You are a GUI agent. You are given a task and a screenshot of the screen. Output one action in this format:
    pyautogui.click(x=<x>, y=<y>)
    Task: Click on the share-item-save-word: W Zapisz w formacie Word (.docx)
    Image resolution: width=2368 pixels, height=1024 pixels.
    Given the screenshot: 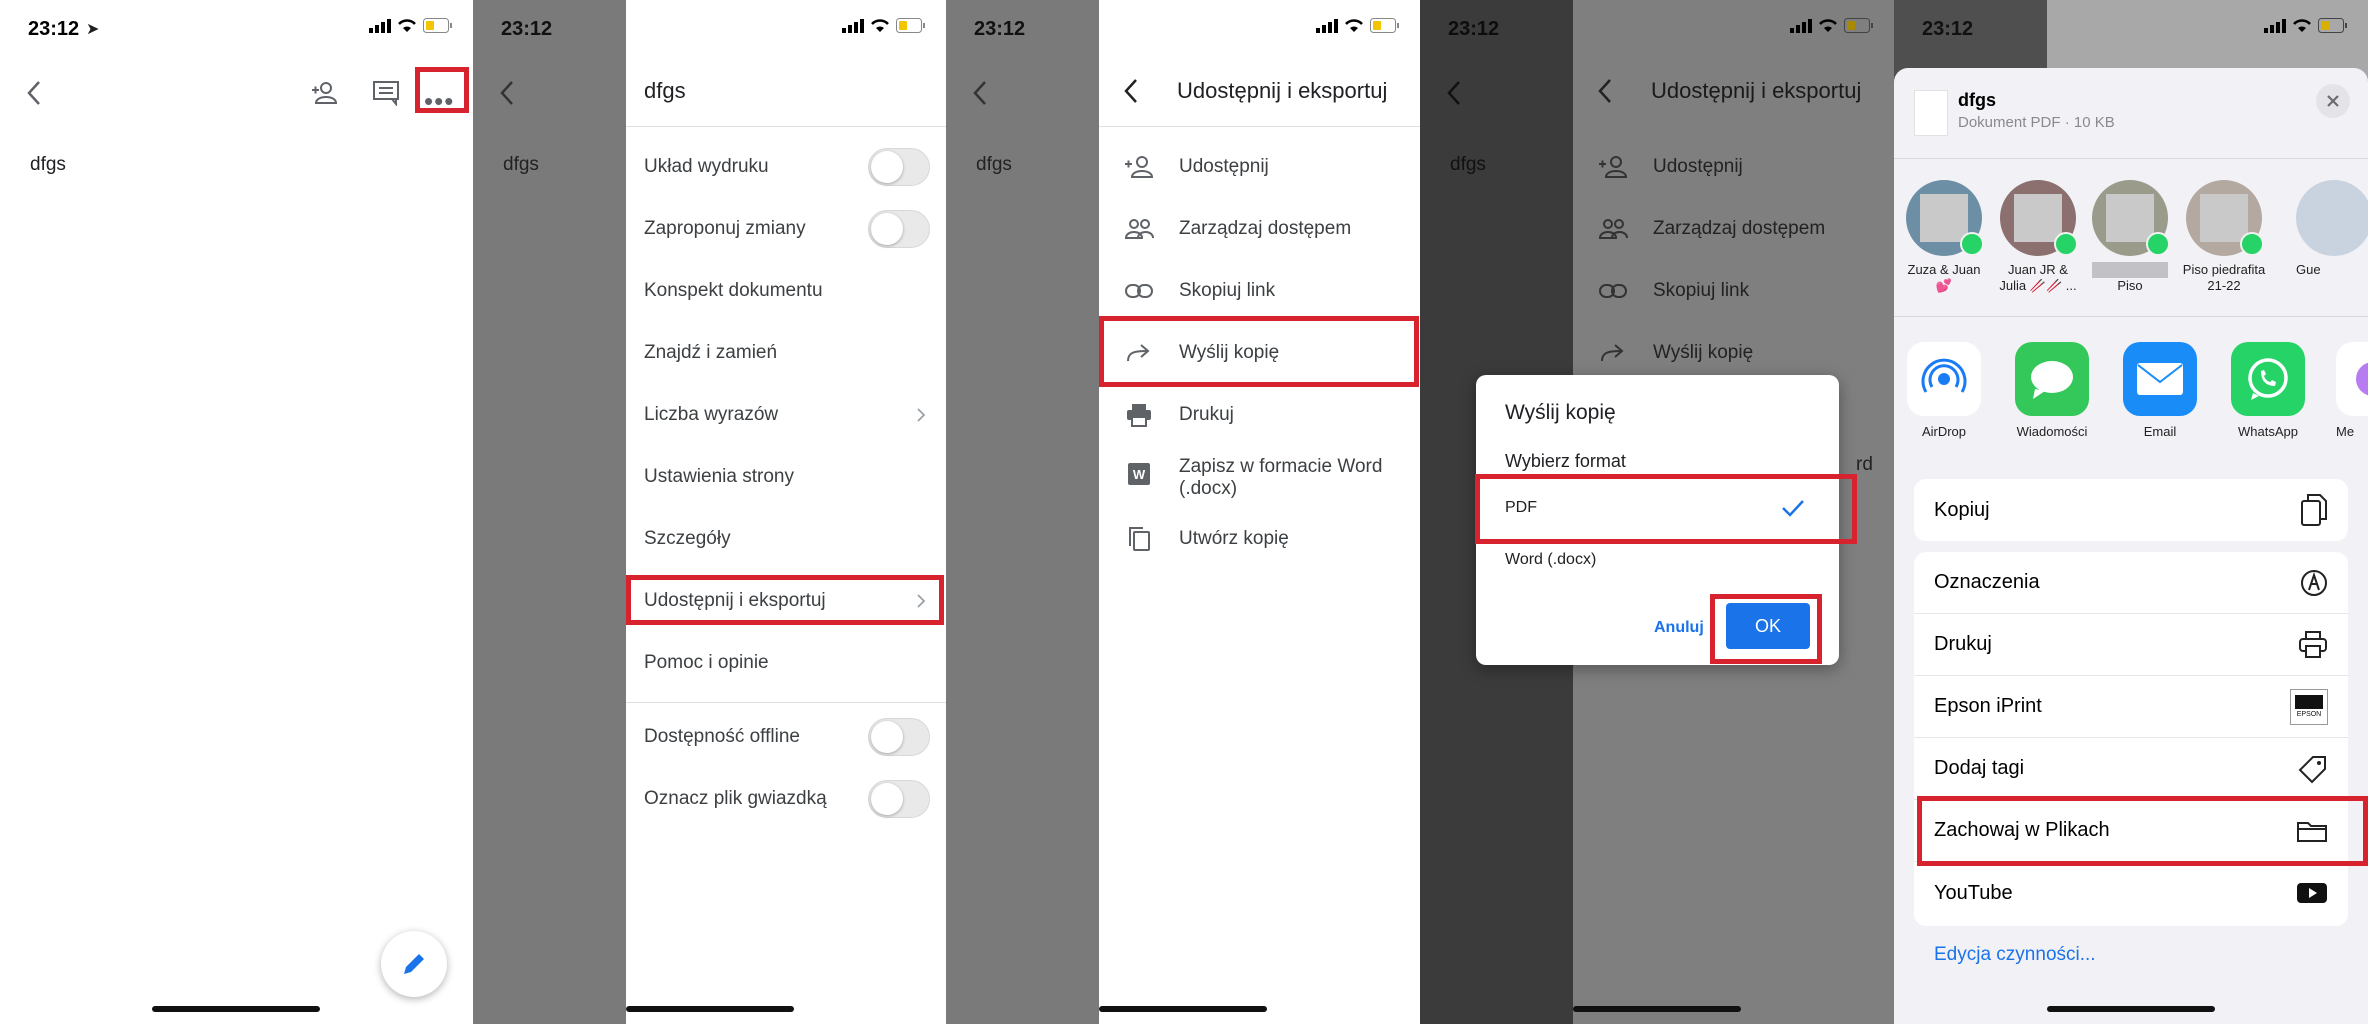 What is the action you would take?
    pyautogui.click(x=1259, y=478)
    